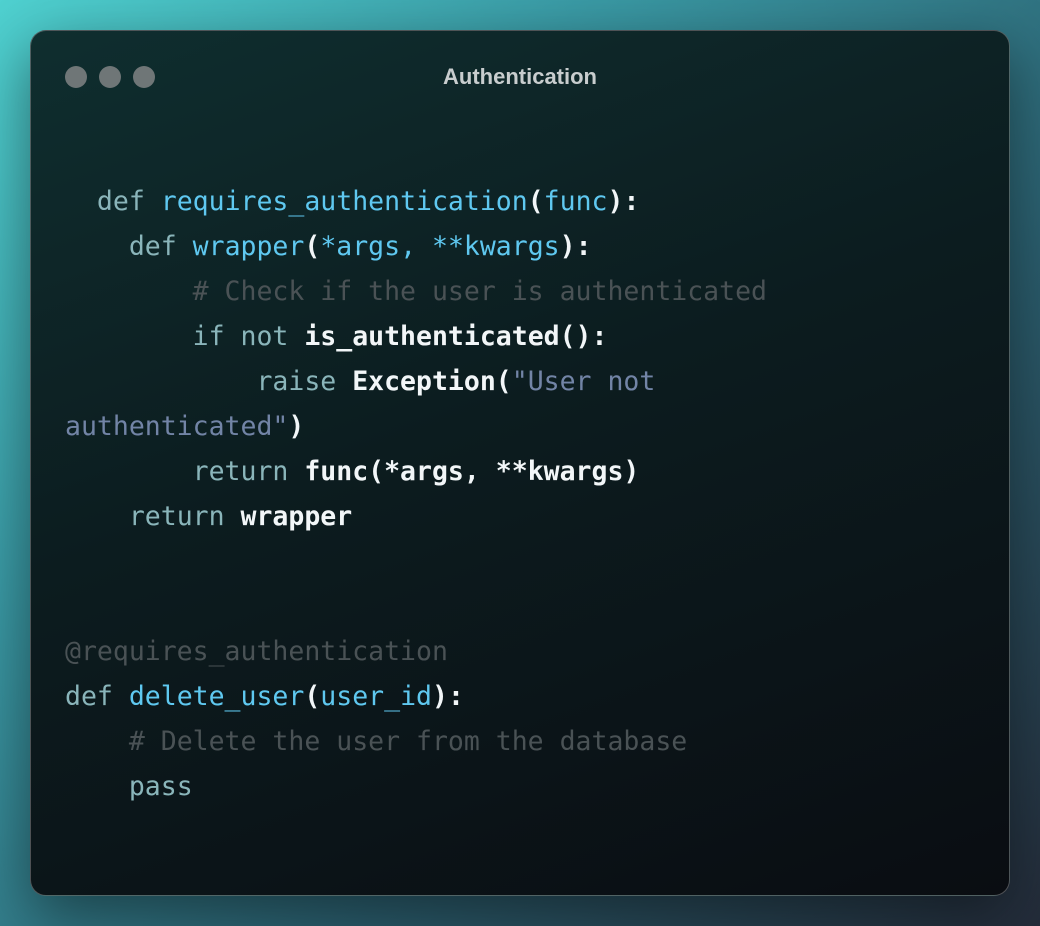 Image resolution: width=1040 pixels, height=926 pixels. I want to click on code-line: return func(*args, **kwargs), so click(416, 471).